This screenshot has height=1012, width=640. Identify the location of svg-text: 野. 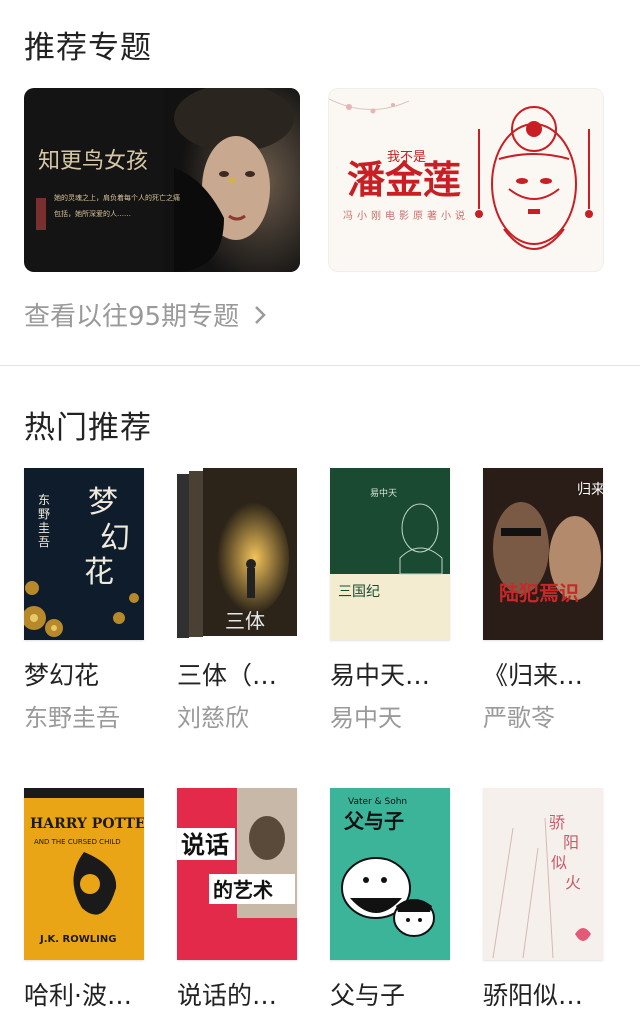
(44, 514).